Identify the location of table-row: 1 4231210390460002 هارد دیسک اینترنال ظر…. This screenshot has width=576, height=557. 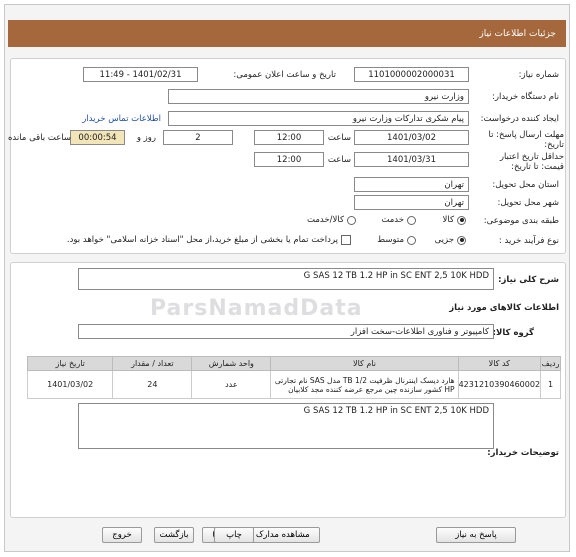
(293, 384).